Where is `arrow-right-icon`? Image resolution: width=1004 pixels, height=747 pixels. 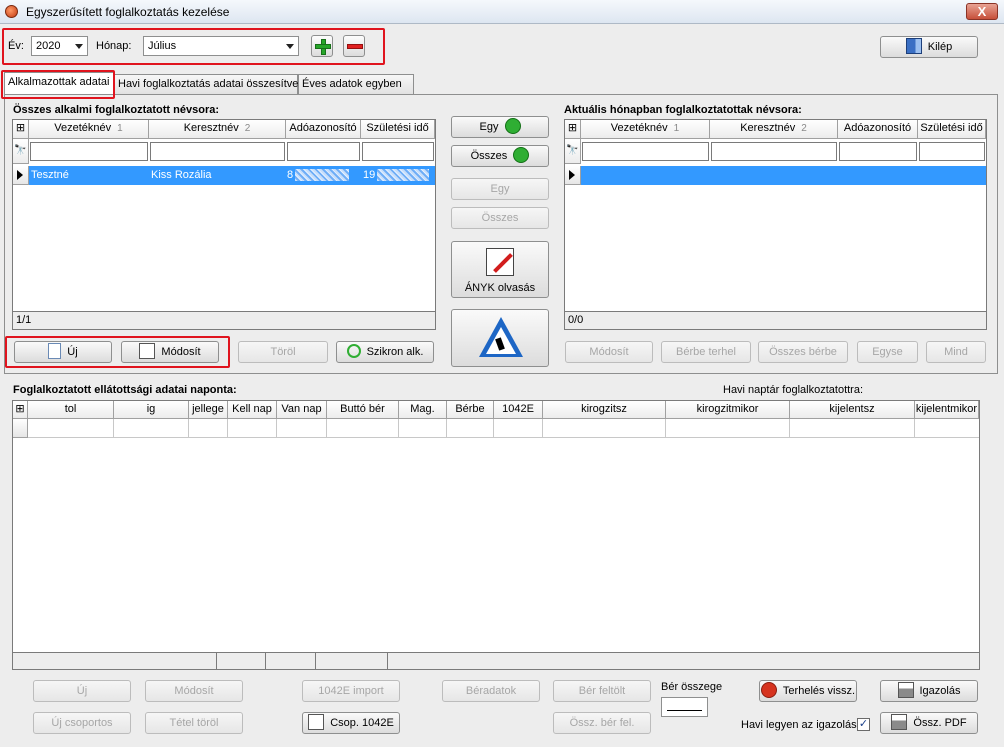
arrow-right-icon is located at coordinates (512, 126).